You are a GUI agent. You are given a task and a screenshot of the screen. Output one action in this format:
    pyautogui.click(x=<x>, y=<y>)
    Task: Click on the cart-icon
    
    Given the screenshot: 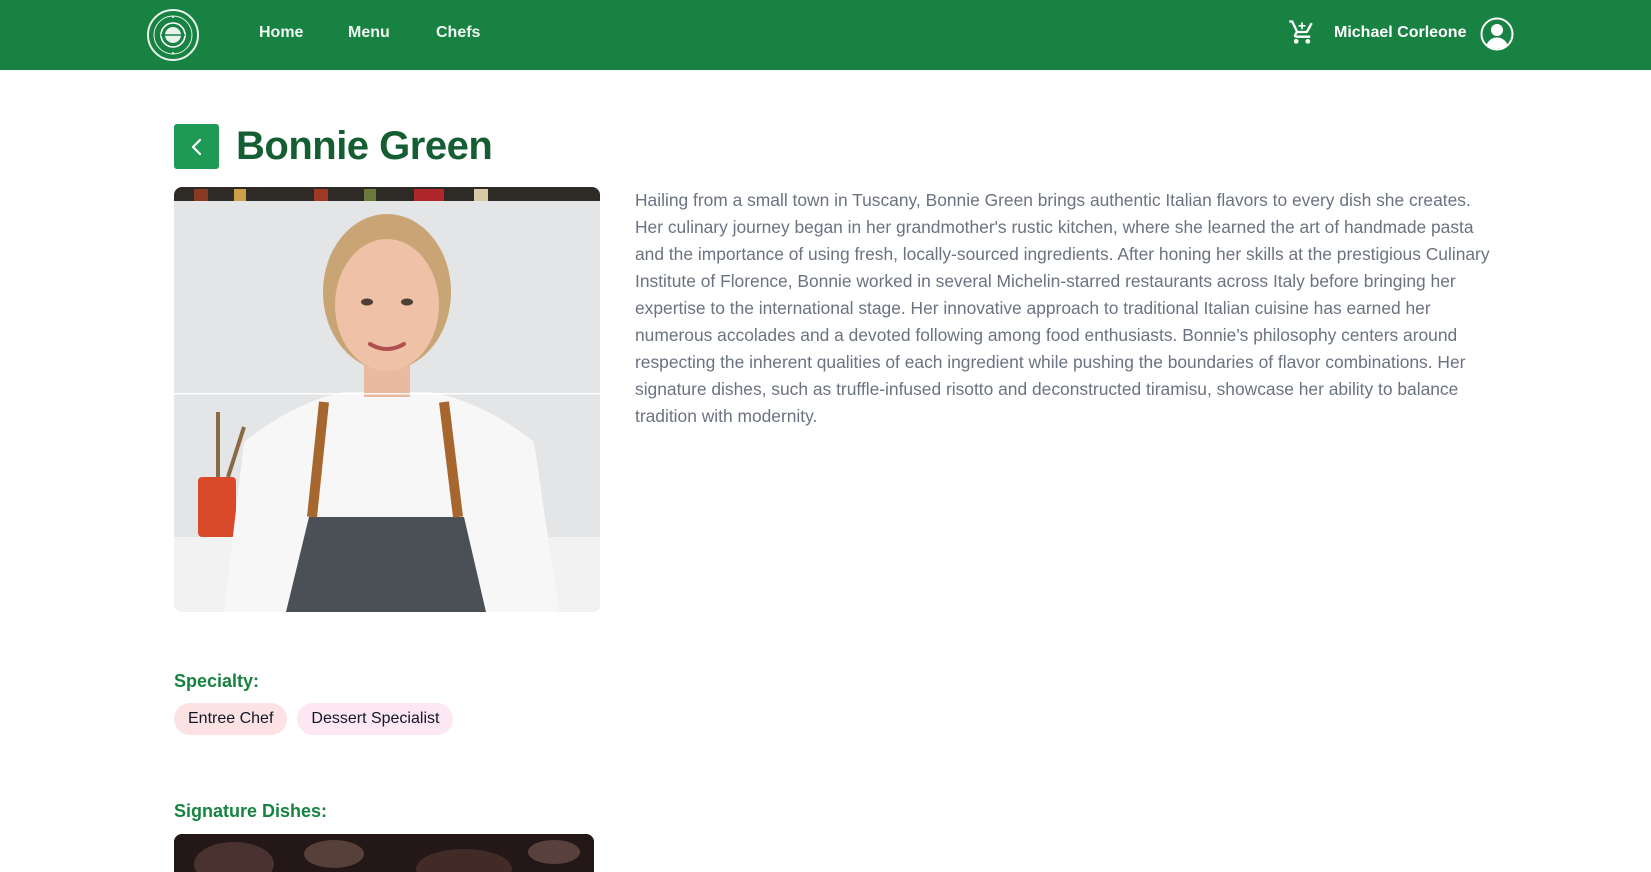 What is the action you would take?
    pyautogui.click(x=1302, y=32)
    